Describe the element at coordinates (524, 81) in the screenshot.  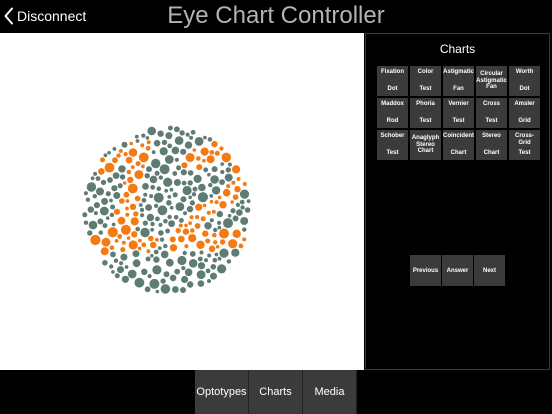
I see `chart-button-worth-dot: Worth Dot` at that location.